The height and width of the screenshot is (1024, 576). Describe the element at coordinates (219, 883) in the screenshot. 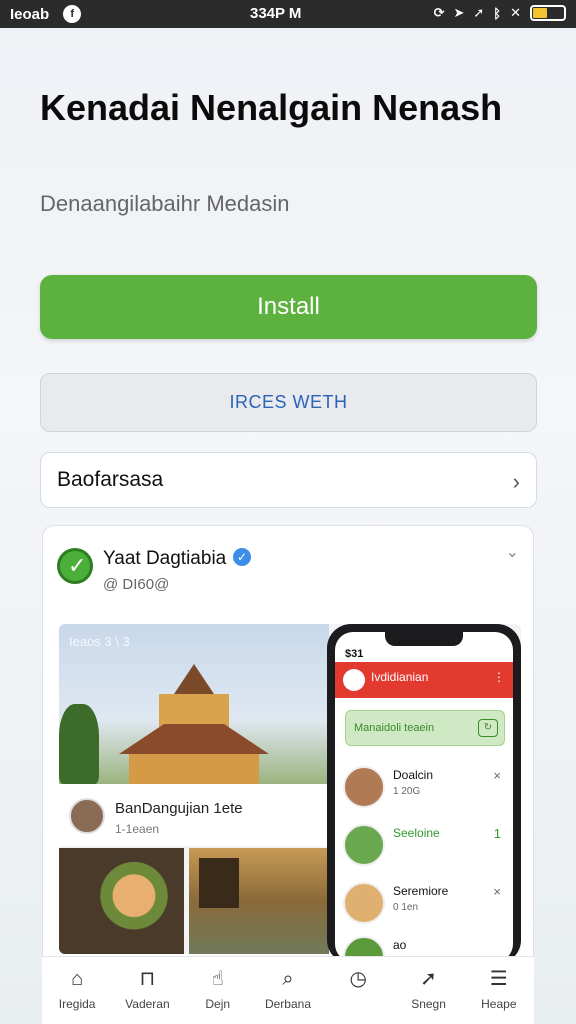

I see `door-shape` at that location.